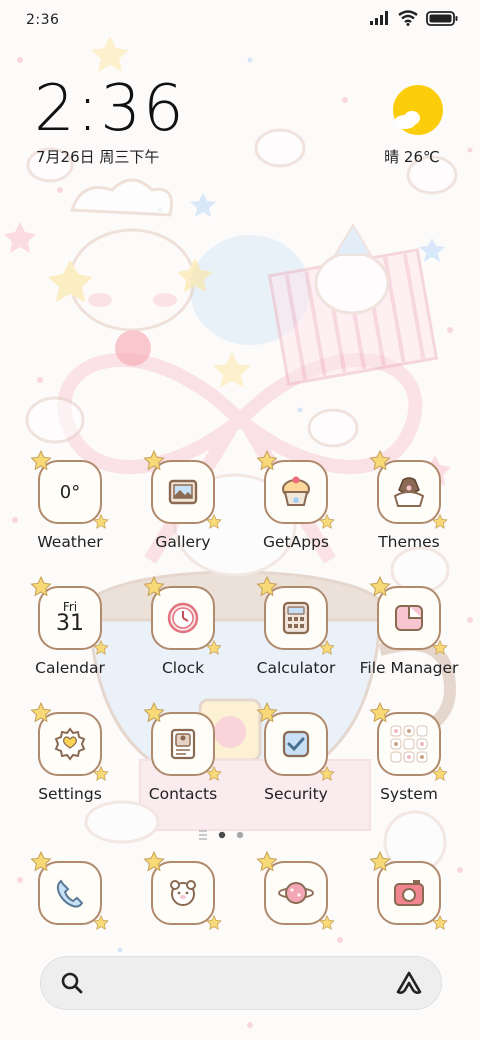 The height and width of the screenshot is (1040, 480). Describe the element at coordinates (296, 542) in the screenshot. I see `app-label: GetApps` at that location.